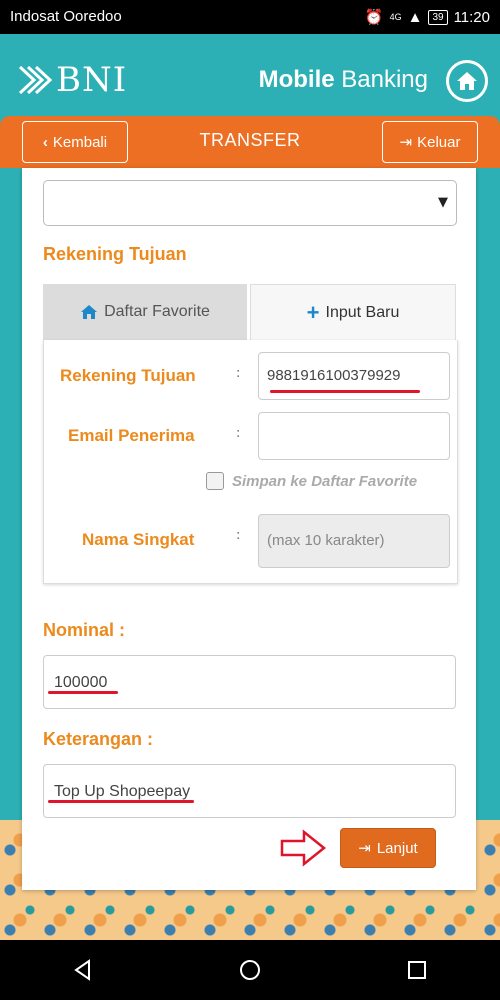  Describe the element at coordinates (388, 848) in the screenshot. I see `next-button: ⇥ Lanjut` at that location.